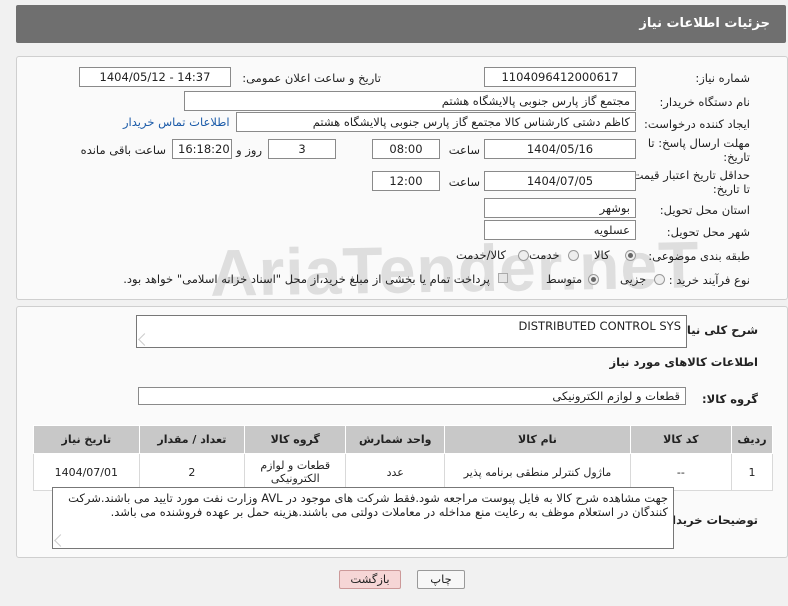 This screenshot has width=788, height=606. Describe the element at coordinates (370, 579) in the screenshot. I see `back-button: بازگشت` at that location.